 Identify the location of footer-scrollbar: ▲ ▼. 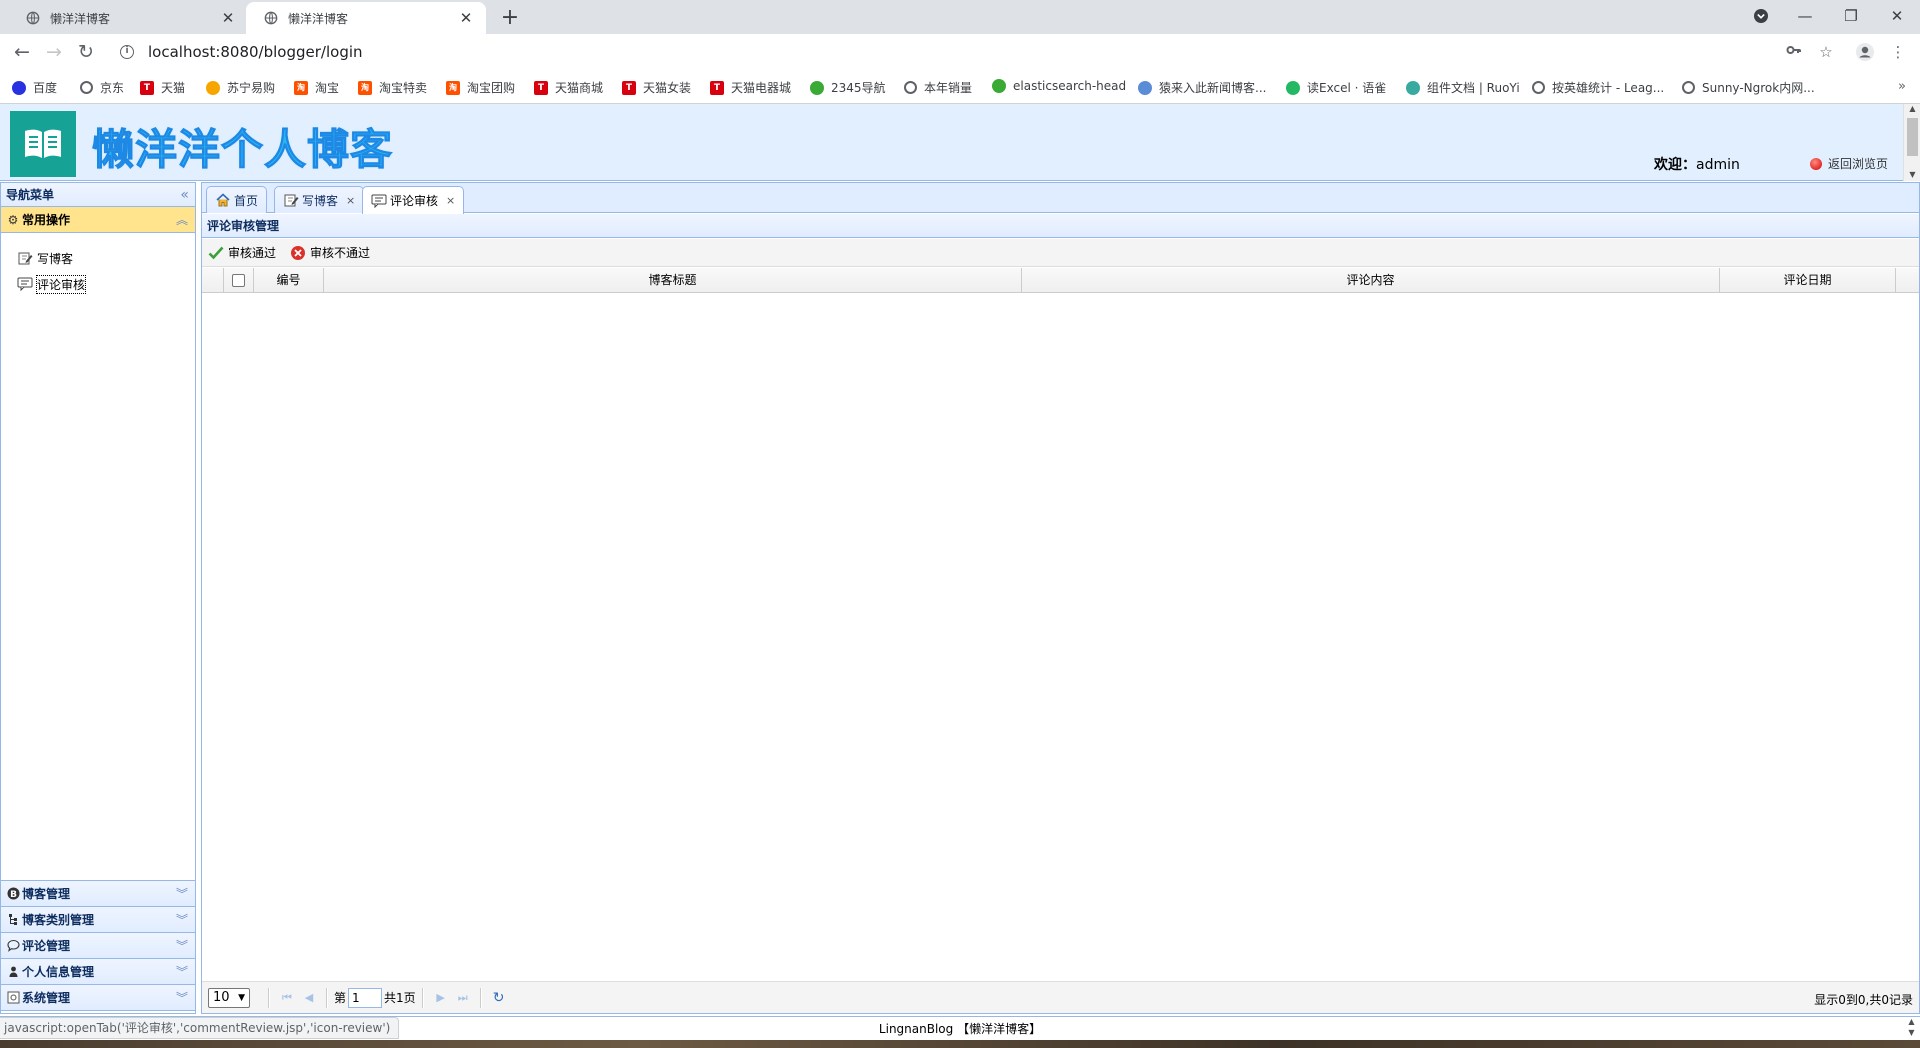
(1911, 1028).